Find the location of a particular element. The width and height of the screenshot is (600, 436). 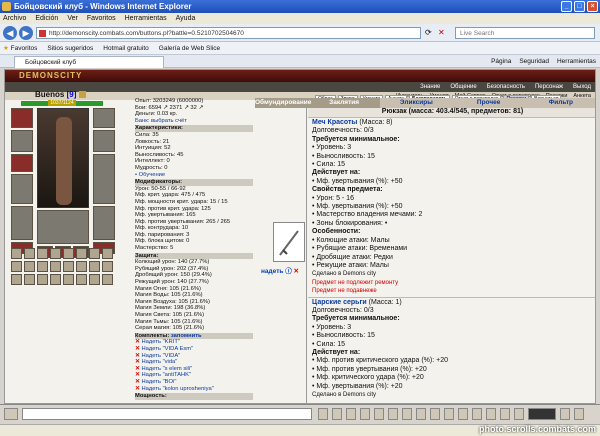

defense-header: Защита: is located at coordinates (194, 256).